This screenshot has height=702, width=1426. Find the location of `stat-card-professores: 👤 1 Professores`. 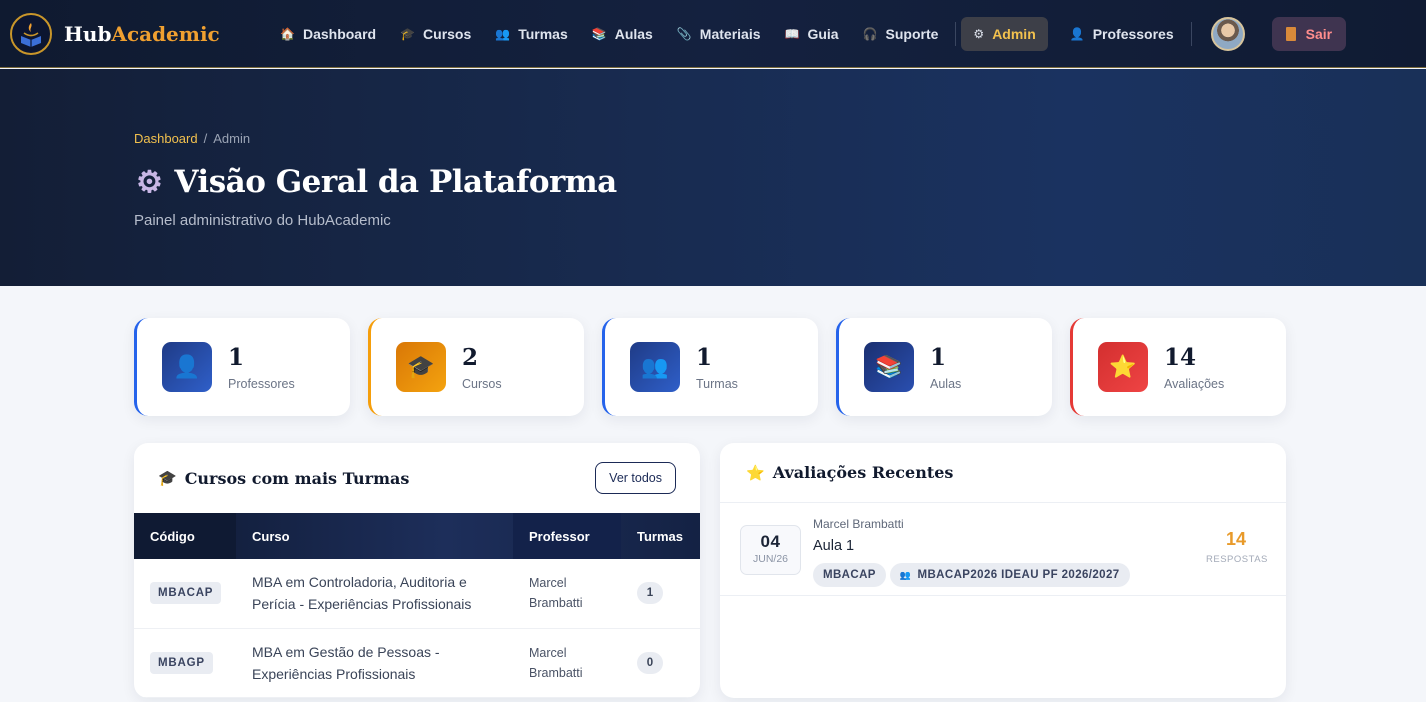

stat-card-professores: 👤 1 Professores is located at coordinates (242, 367).